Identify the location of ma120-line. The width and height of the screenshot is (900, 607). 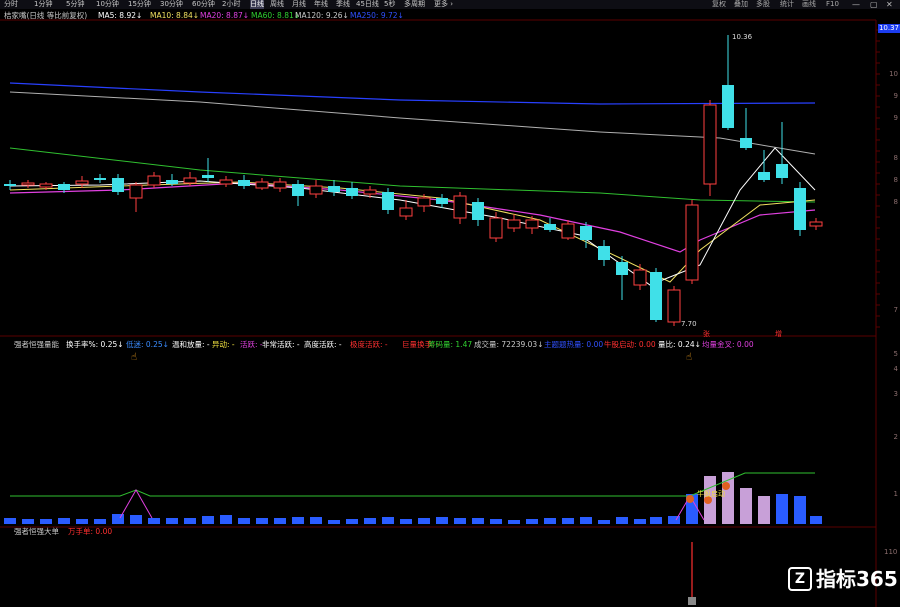
(412, 123).